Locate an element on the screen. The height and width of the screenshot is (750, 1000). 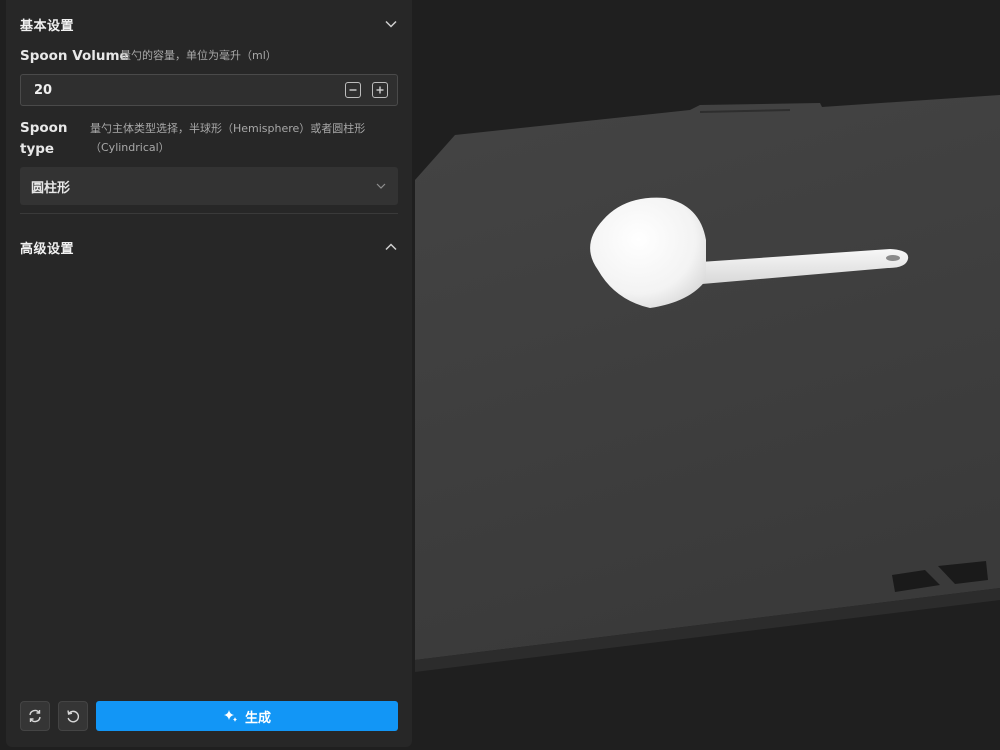
spoon-volume-input: 20 is located at coordinates (209, 90).